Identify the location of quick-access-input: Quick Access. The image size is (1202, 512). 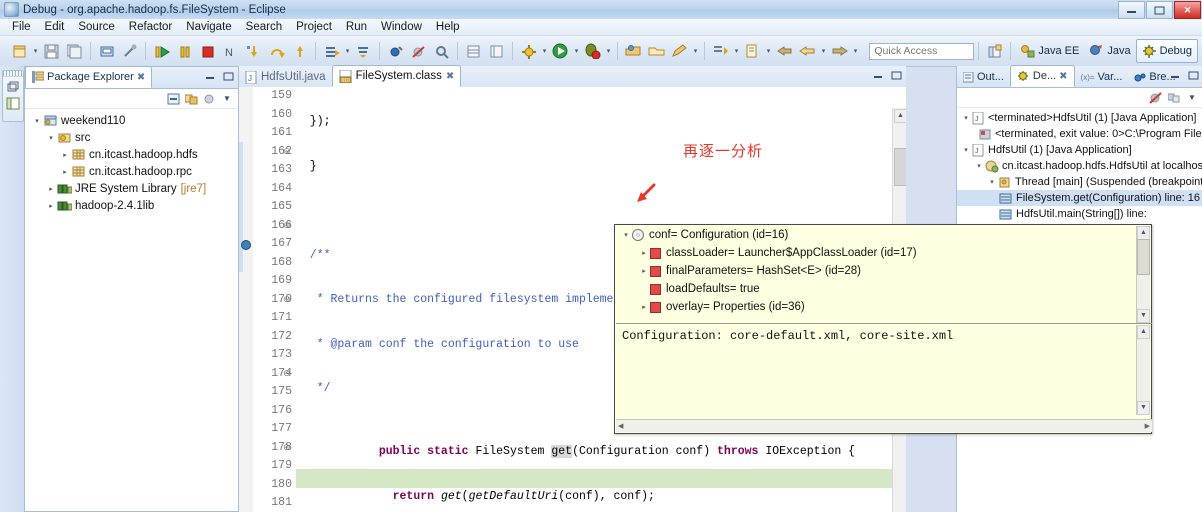
(922, 51).